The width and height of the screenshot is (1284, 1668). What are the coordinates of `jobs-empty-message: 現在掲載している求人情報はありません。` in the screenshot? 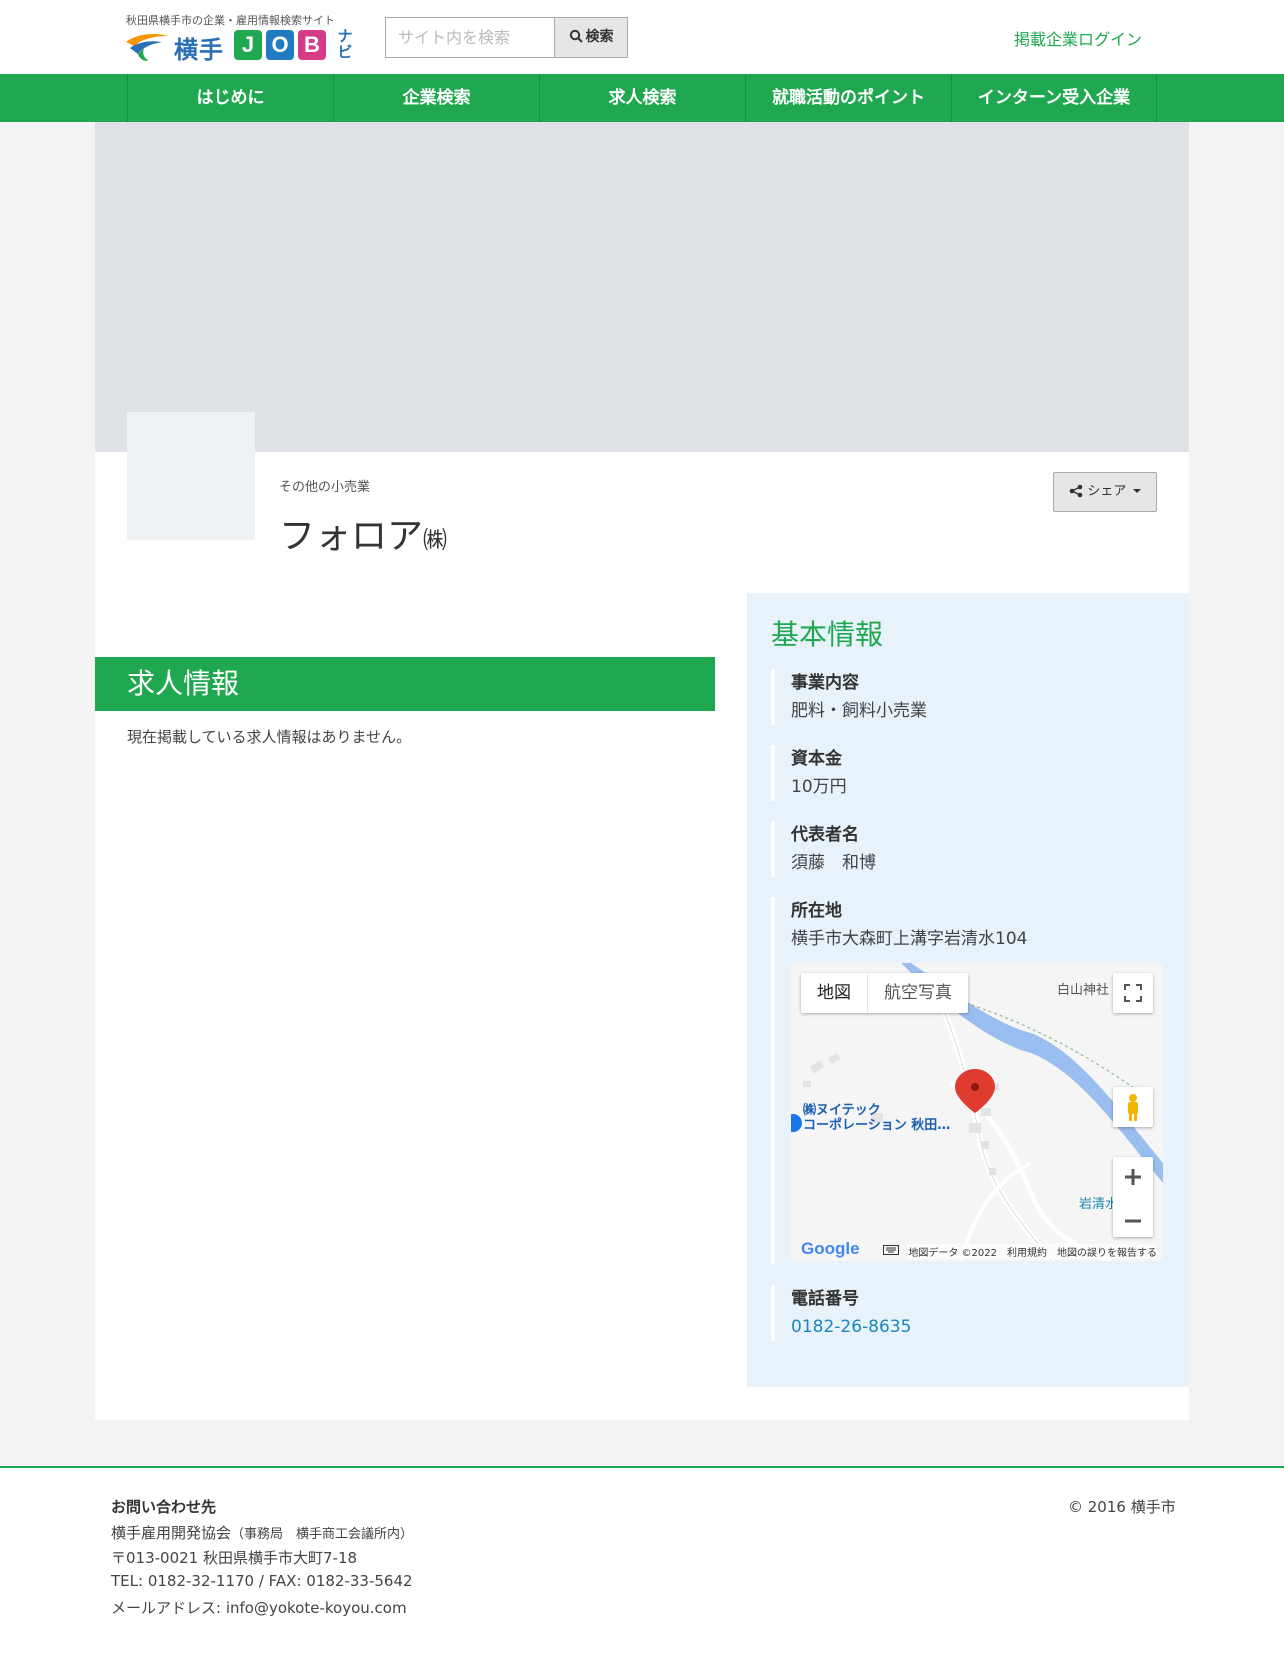 It's located at (269, 737).